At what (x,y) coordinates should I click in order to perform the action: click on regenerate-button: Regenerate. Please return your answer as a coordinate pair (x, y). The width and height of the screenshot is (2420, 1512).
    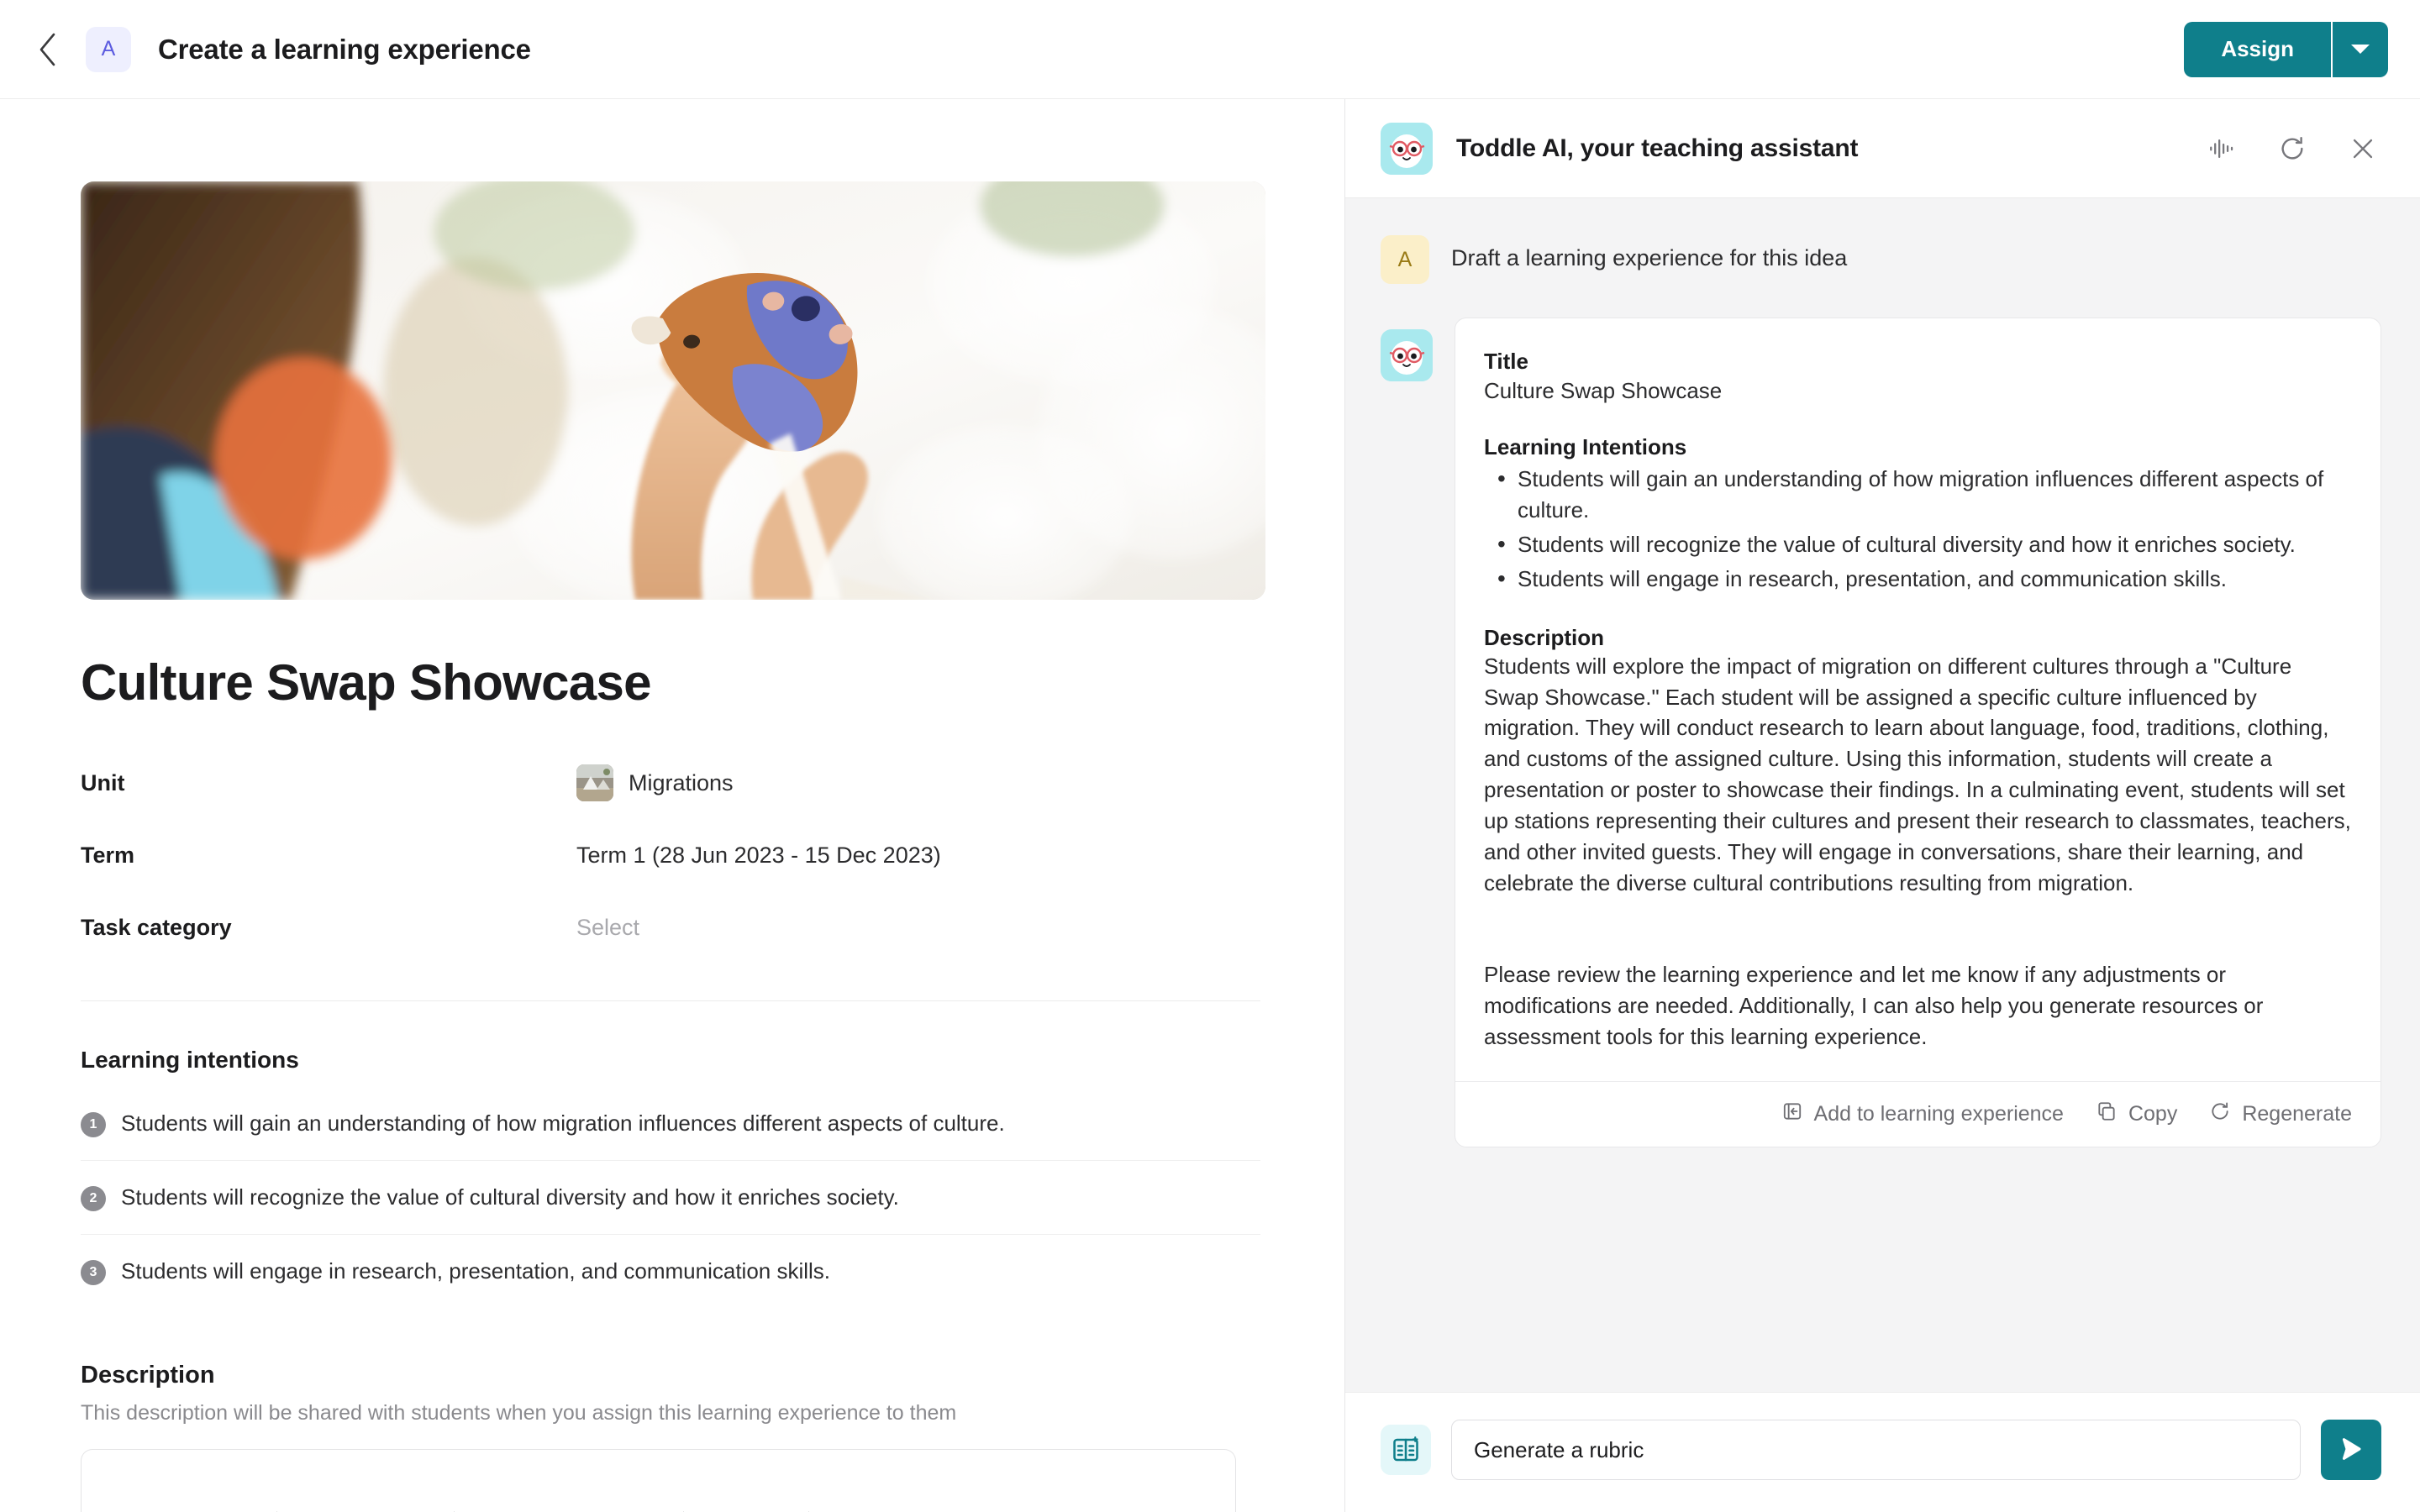
    Looking at the image, I should click on (2280, 1114).